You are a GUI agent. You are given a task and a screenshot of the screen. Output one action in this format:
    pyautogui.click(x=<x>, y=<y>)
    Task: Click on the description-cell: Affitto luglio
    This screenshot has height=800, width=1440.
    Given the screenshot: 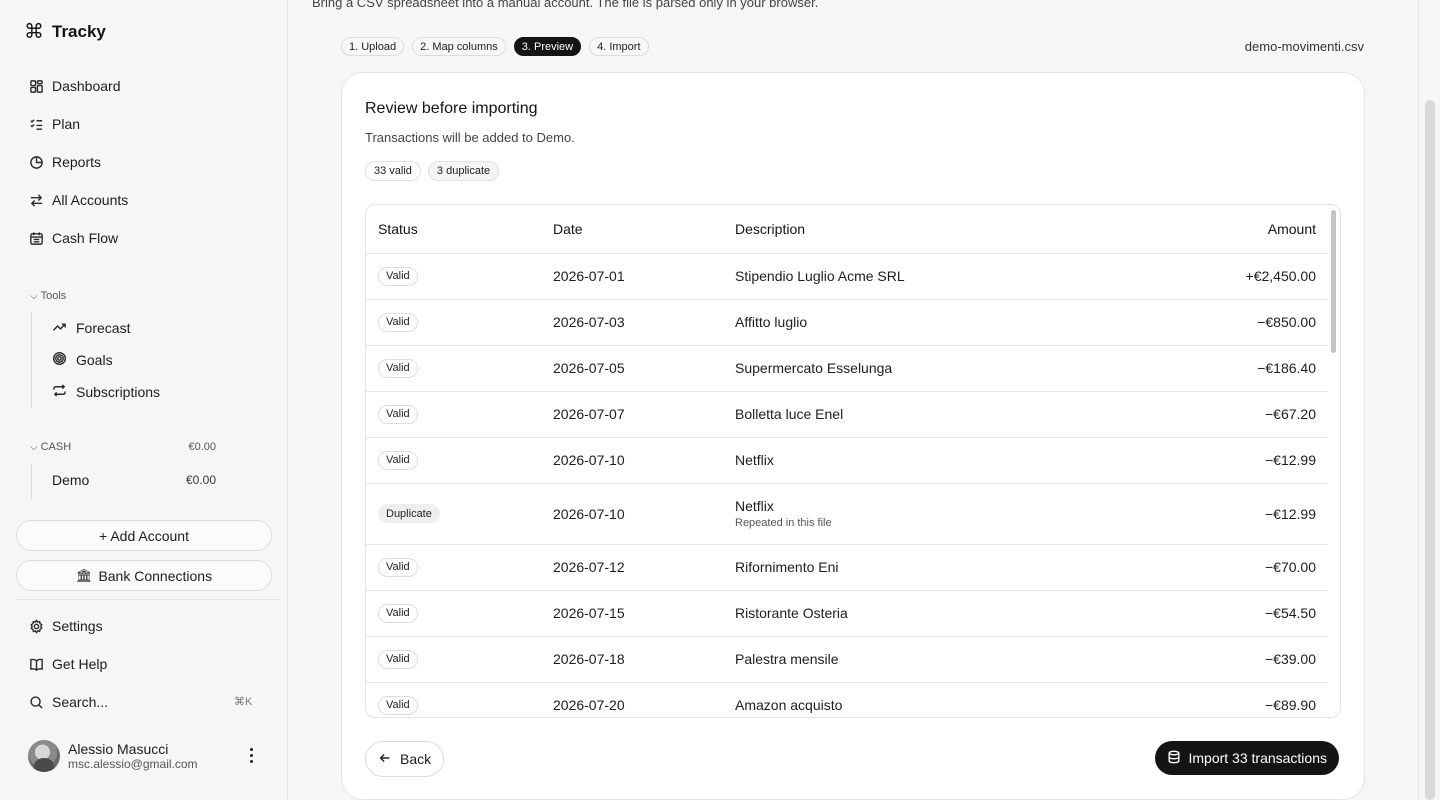 What is the action you would take?
    pyautogui.click(x=926, y=322)
    